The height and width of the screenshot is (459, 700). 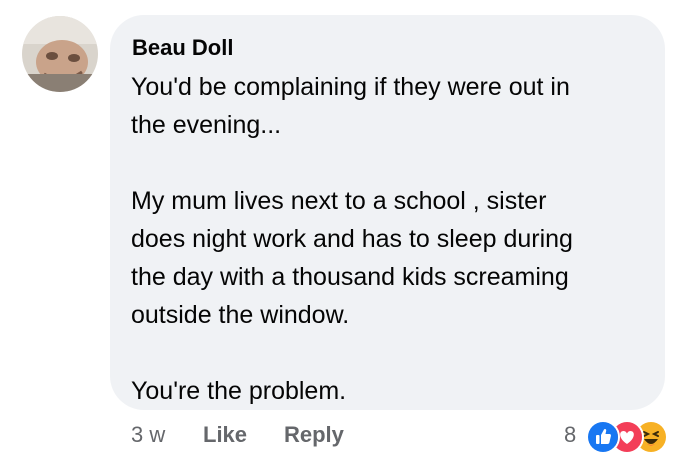 What do you see at coordinates (603, 437) in the screenshot?
I see `like-icon` at bounding box center [603, 437].